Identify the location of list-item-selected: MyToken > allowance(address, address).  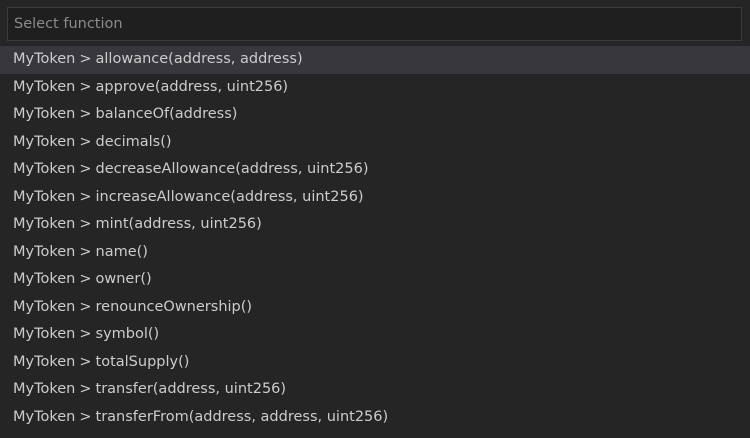
(375, 60).